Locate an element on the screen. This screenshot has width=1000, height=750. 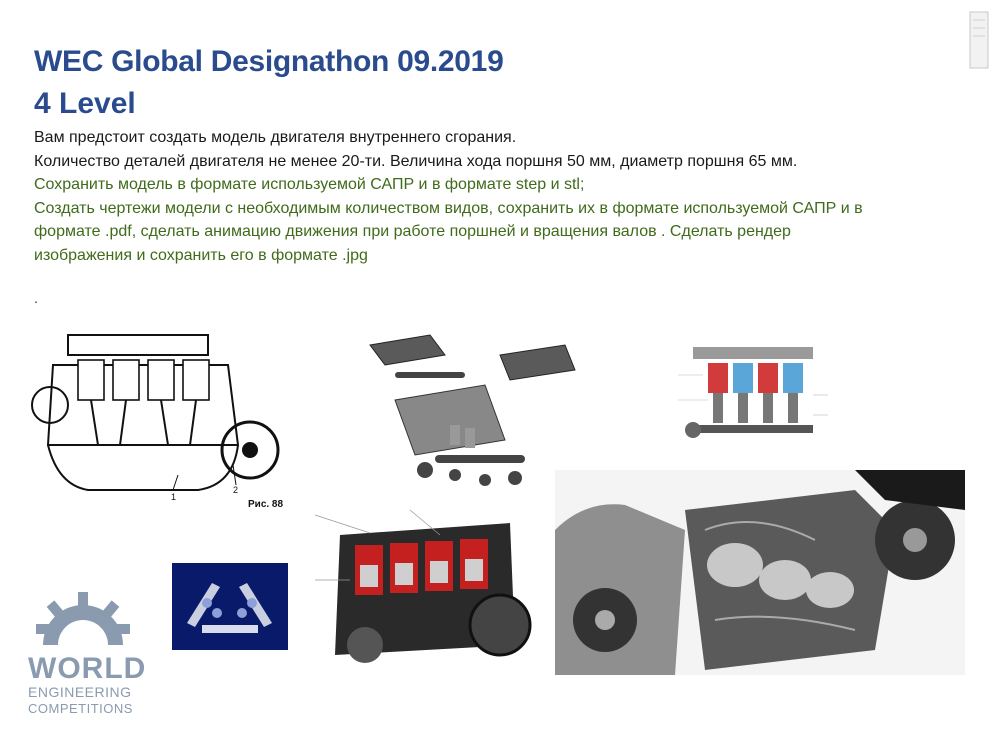
logo-word-world: WORLD is located at coordinates (87, 668).